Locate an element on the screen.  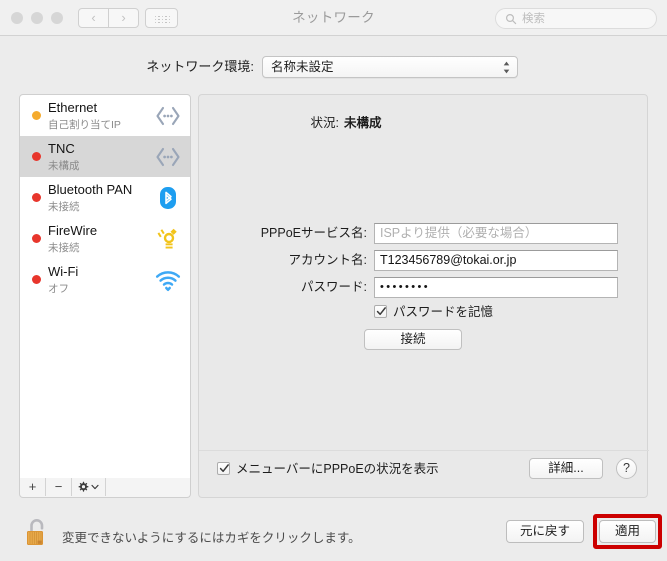
service-row-ethernet: Ethernet 自己割り当てIP is located at coordinates (105, 115).